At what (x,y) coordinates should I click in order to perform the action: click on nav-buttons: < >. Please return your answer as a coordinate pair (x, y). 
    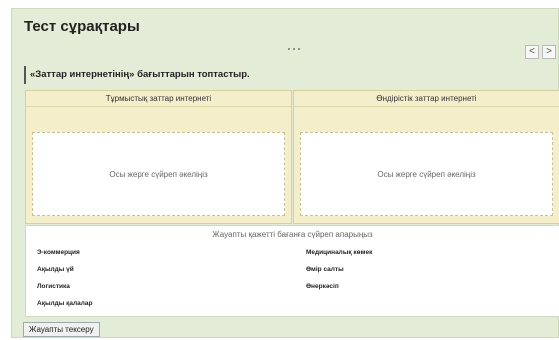
    Looking at the image, I should click on (540, 52).